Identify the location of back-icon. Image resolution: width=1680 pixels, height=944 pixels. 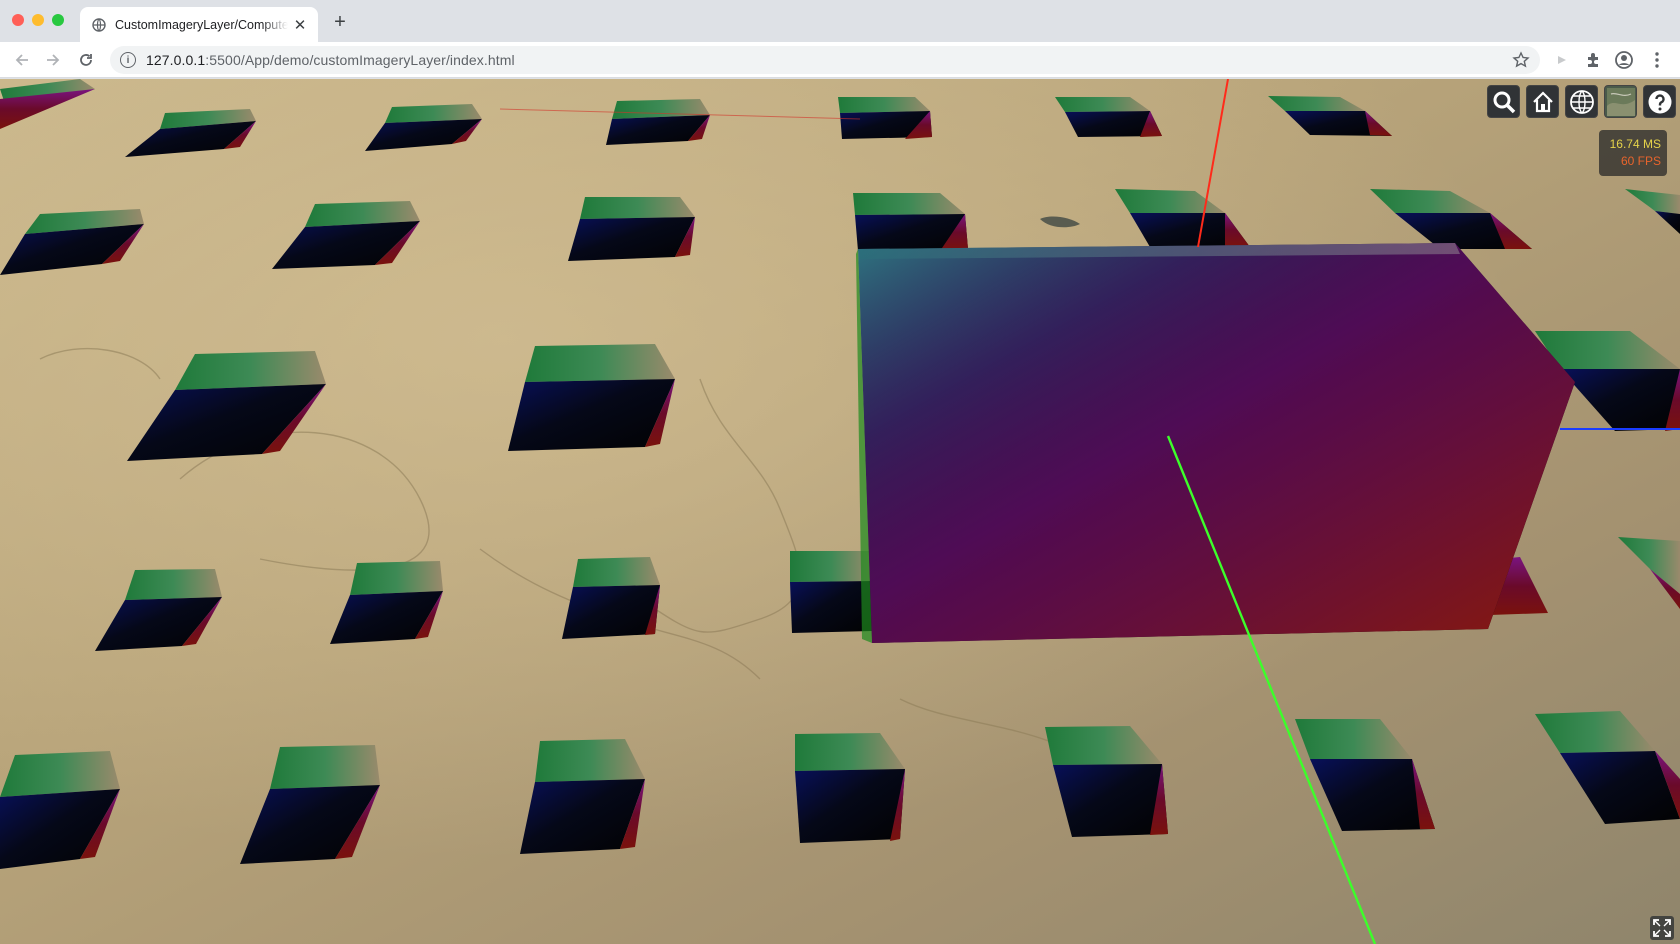
(22, 60).